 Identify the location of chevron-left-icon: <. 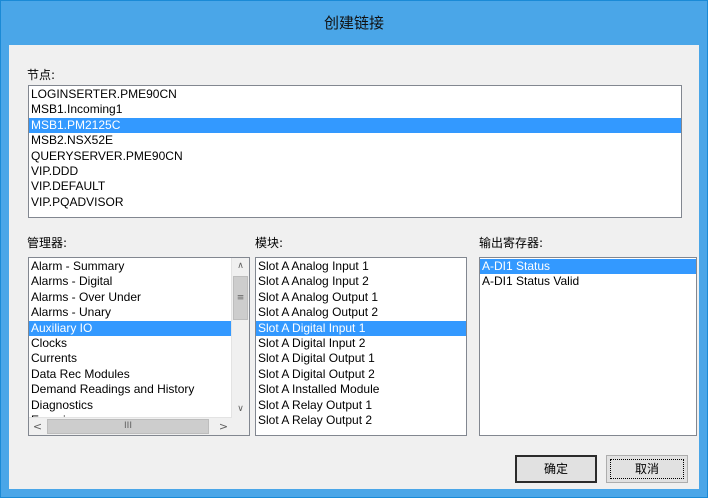
(37, 426).